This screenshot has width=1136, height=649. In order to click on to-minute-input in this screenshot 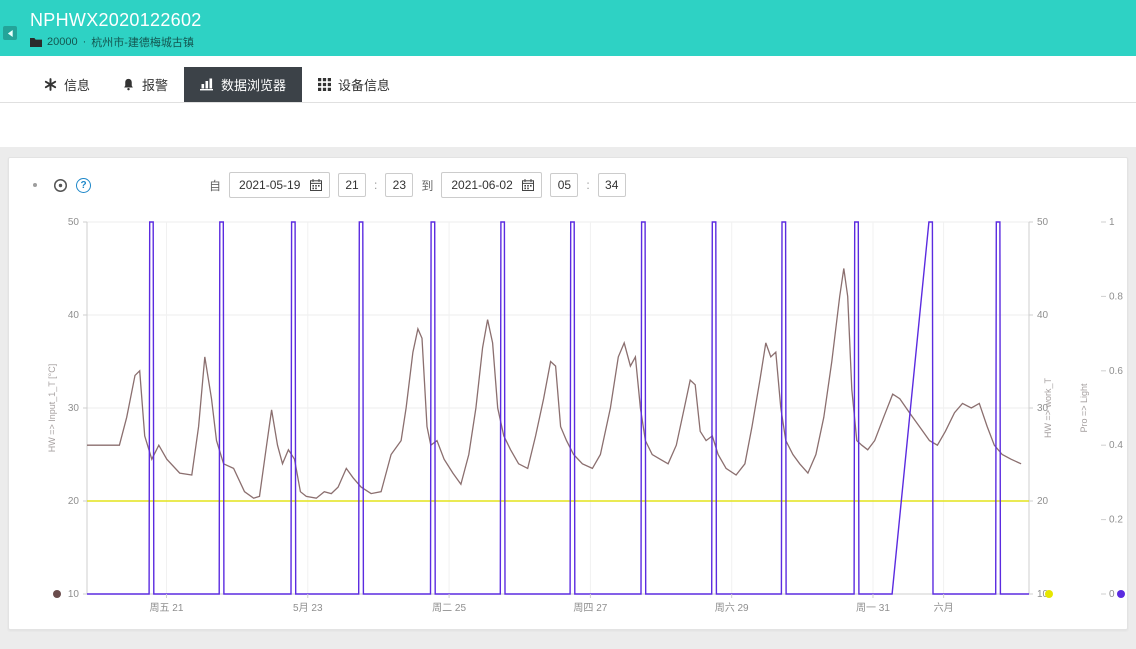, I will do `click(611, 185)`.